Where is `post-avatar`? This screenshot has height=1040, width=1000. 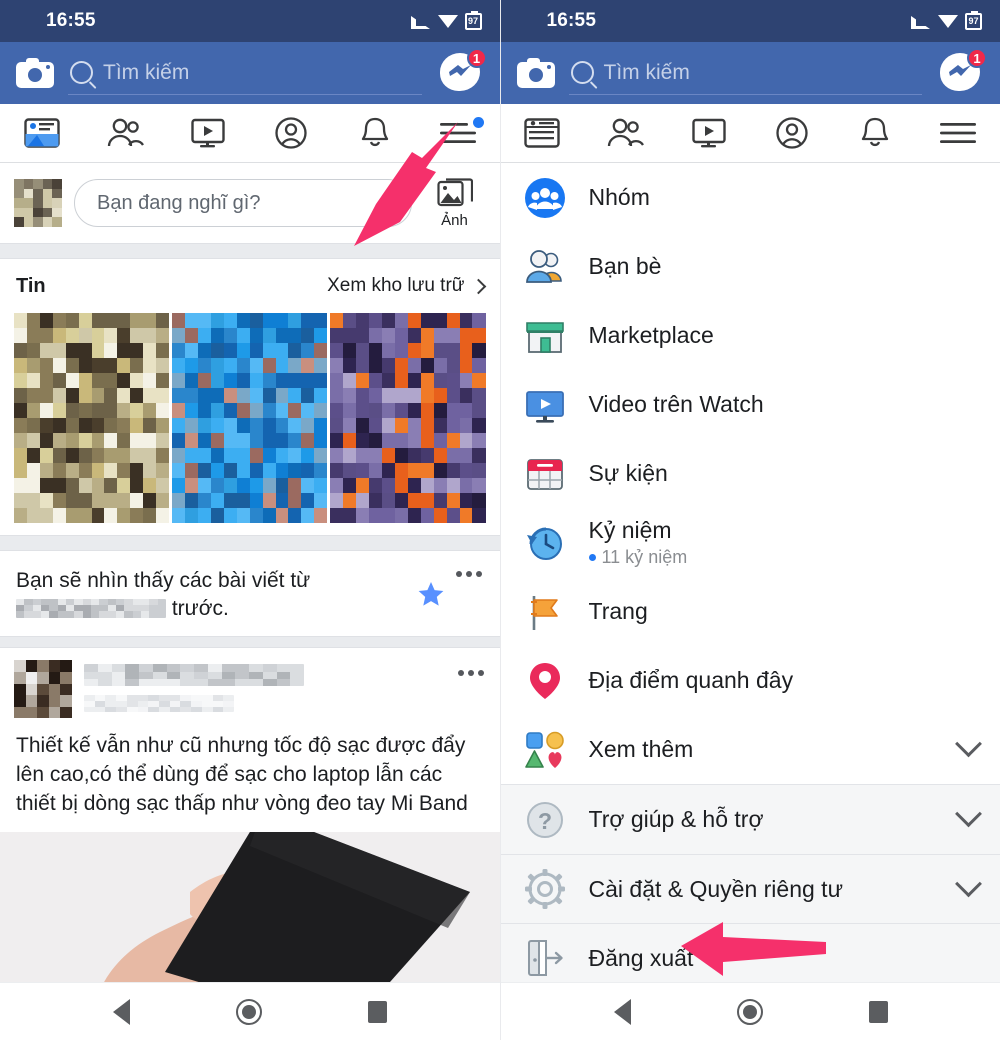 post-avatar is located at coordinates (43, 689).